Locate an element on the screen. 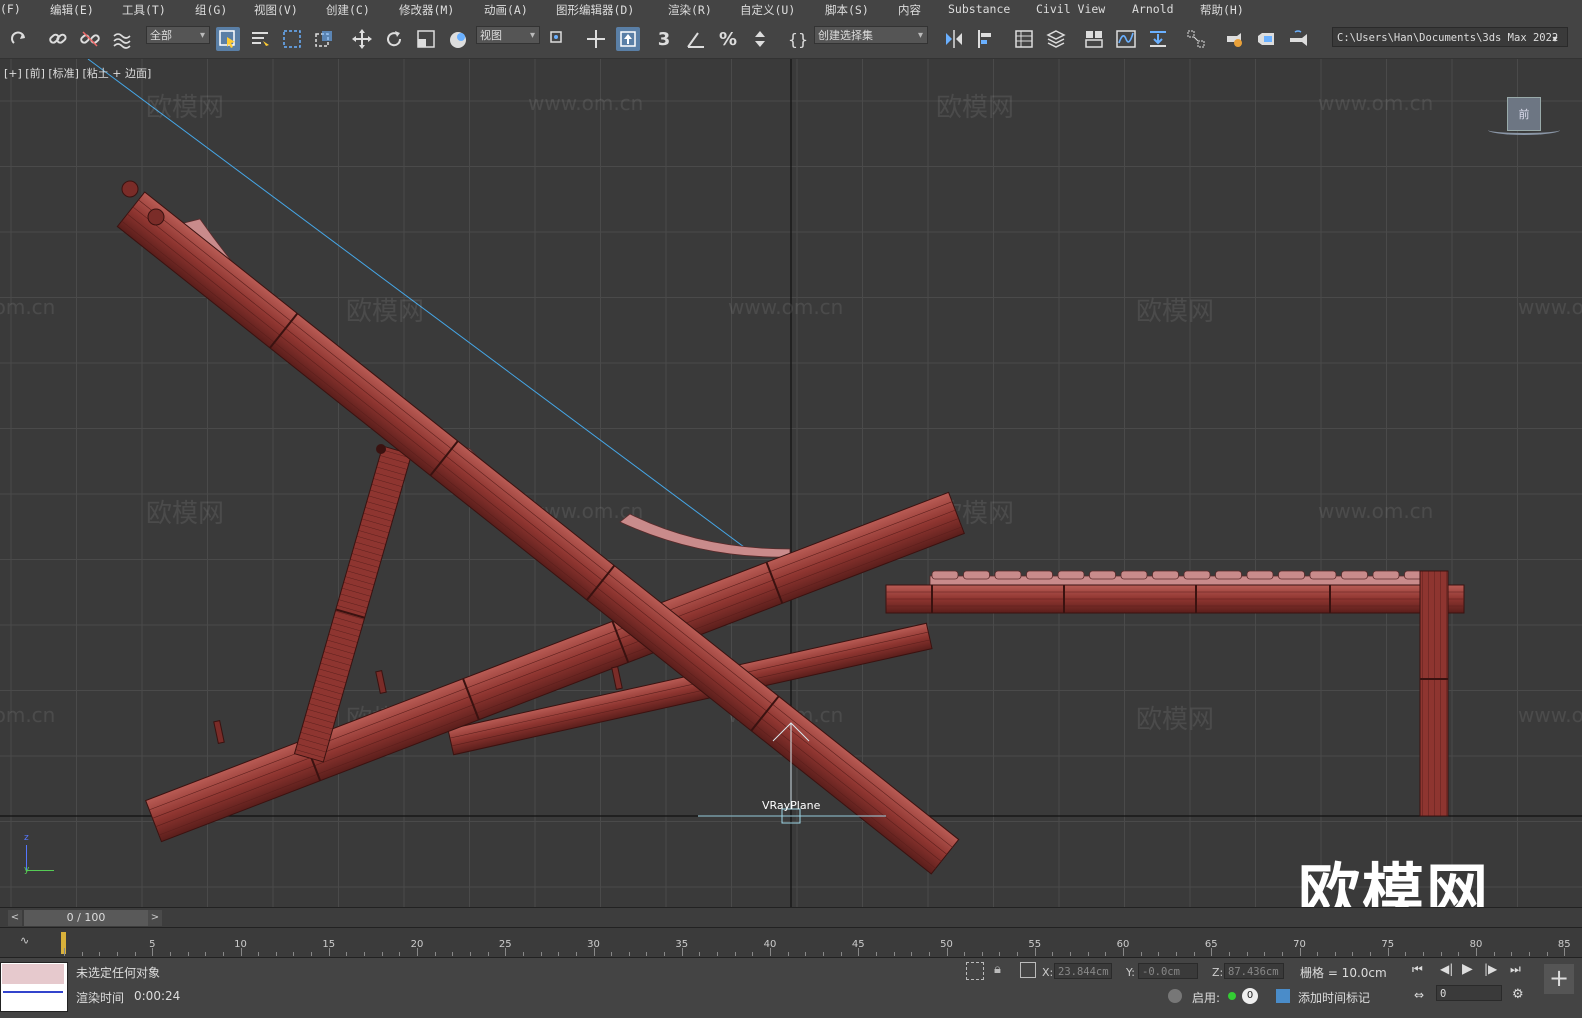  y-coord-field: -0.0cm is located at coordinates (1168, 971).